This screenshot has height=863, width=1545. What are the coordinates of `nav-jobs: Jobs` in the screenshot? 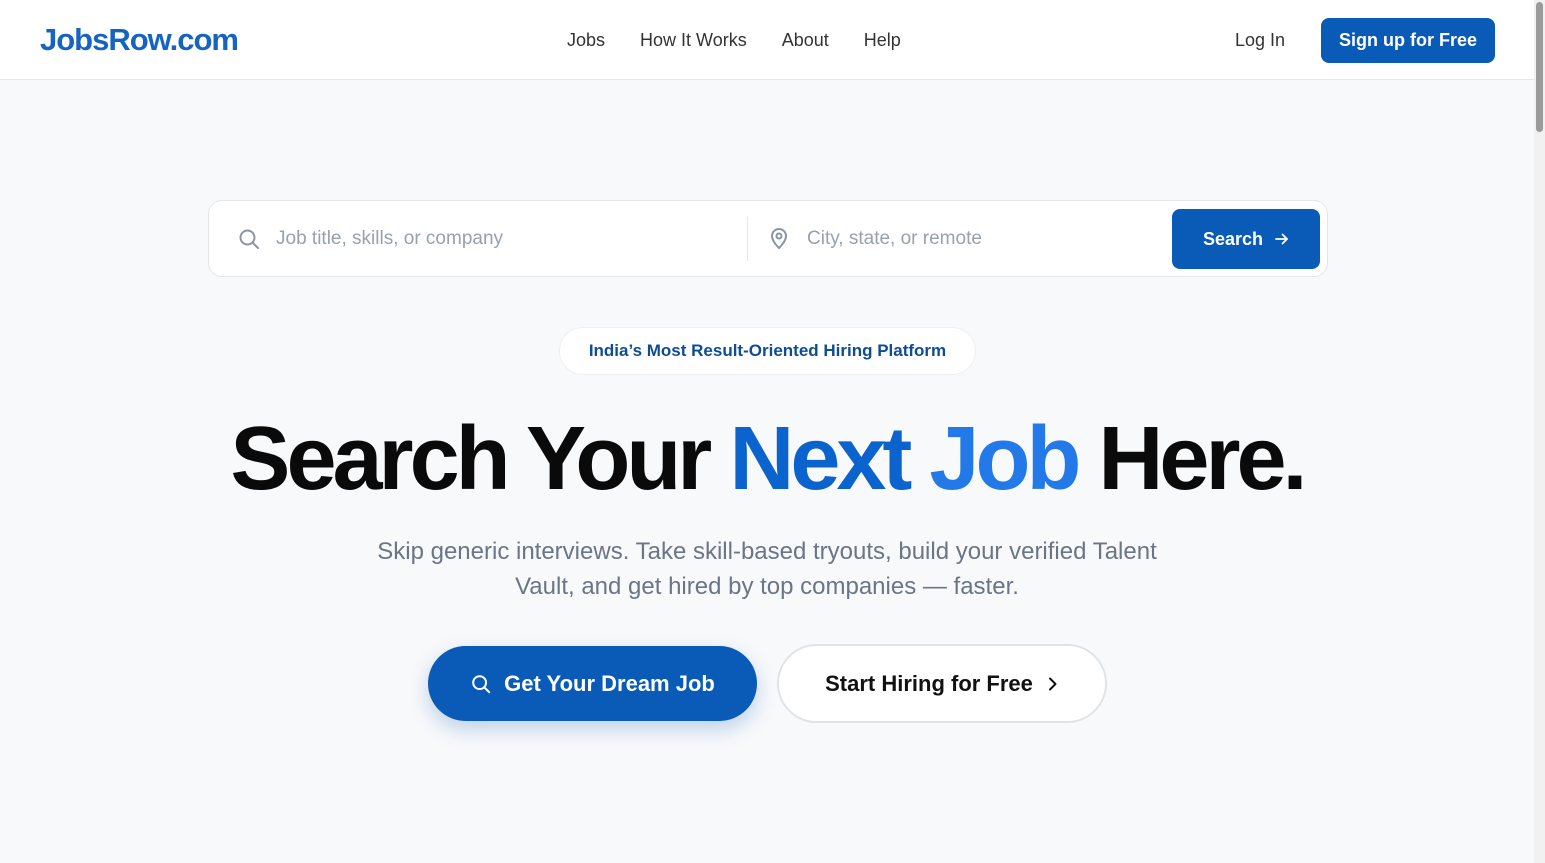 It's located at (586, 40).